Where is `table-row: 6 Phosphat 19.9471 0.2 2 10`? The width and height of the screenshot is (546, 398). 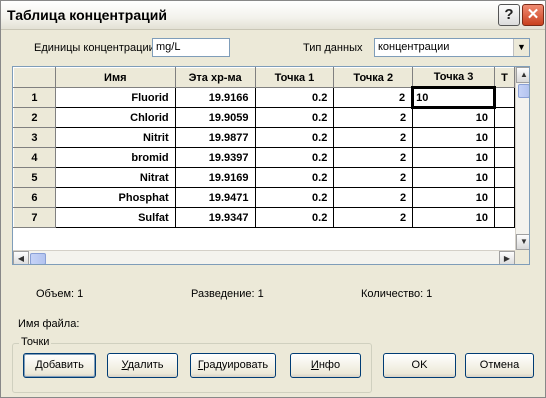
table-row: 6 Phosphat 19.9471 0.2 2 10 is located at coordinates (264, 197).